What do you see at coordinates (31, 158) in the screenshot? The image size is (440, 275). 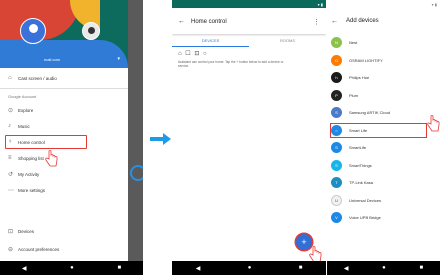 I see `drawer-item-label: Shopping list` at bounding box center [31, 158].